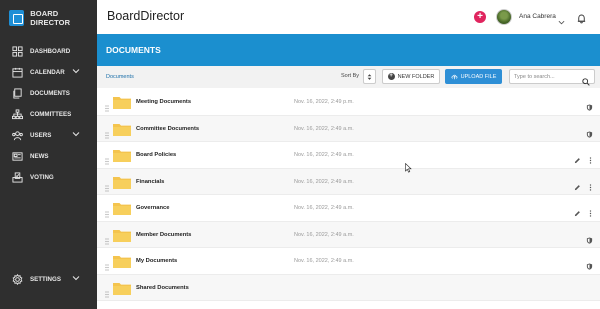  Describe the element at coordinates (162, 288) in the screenshot. I see `document-name: Shared Documents` at that location.